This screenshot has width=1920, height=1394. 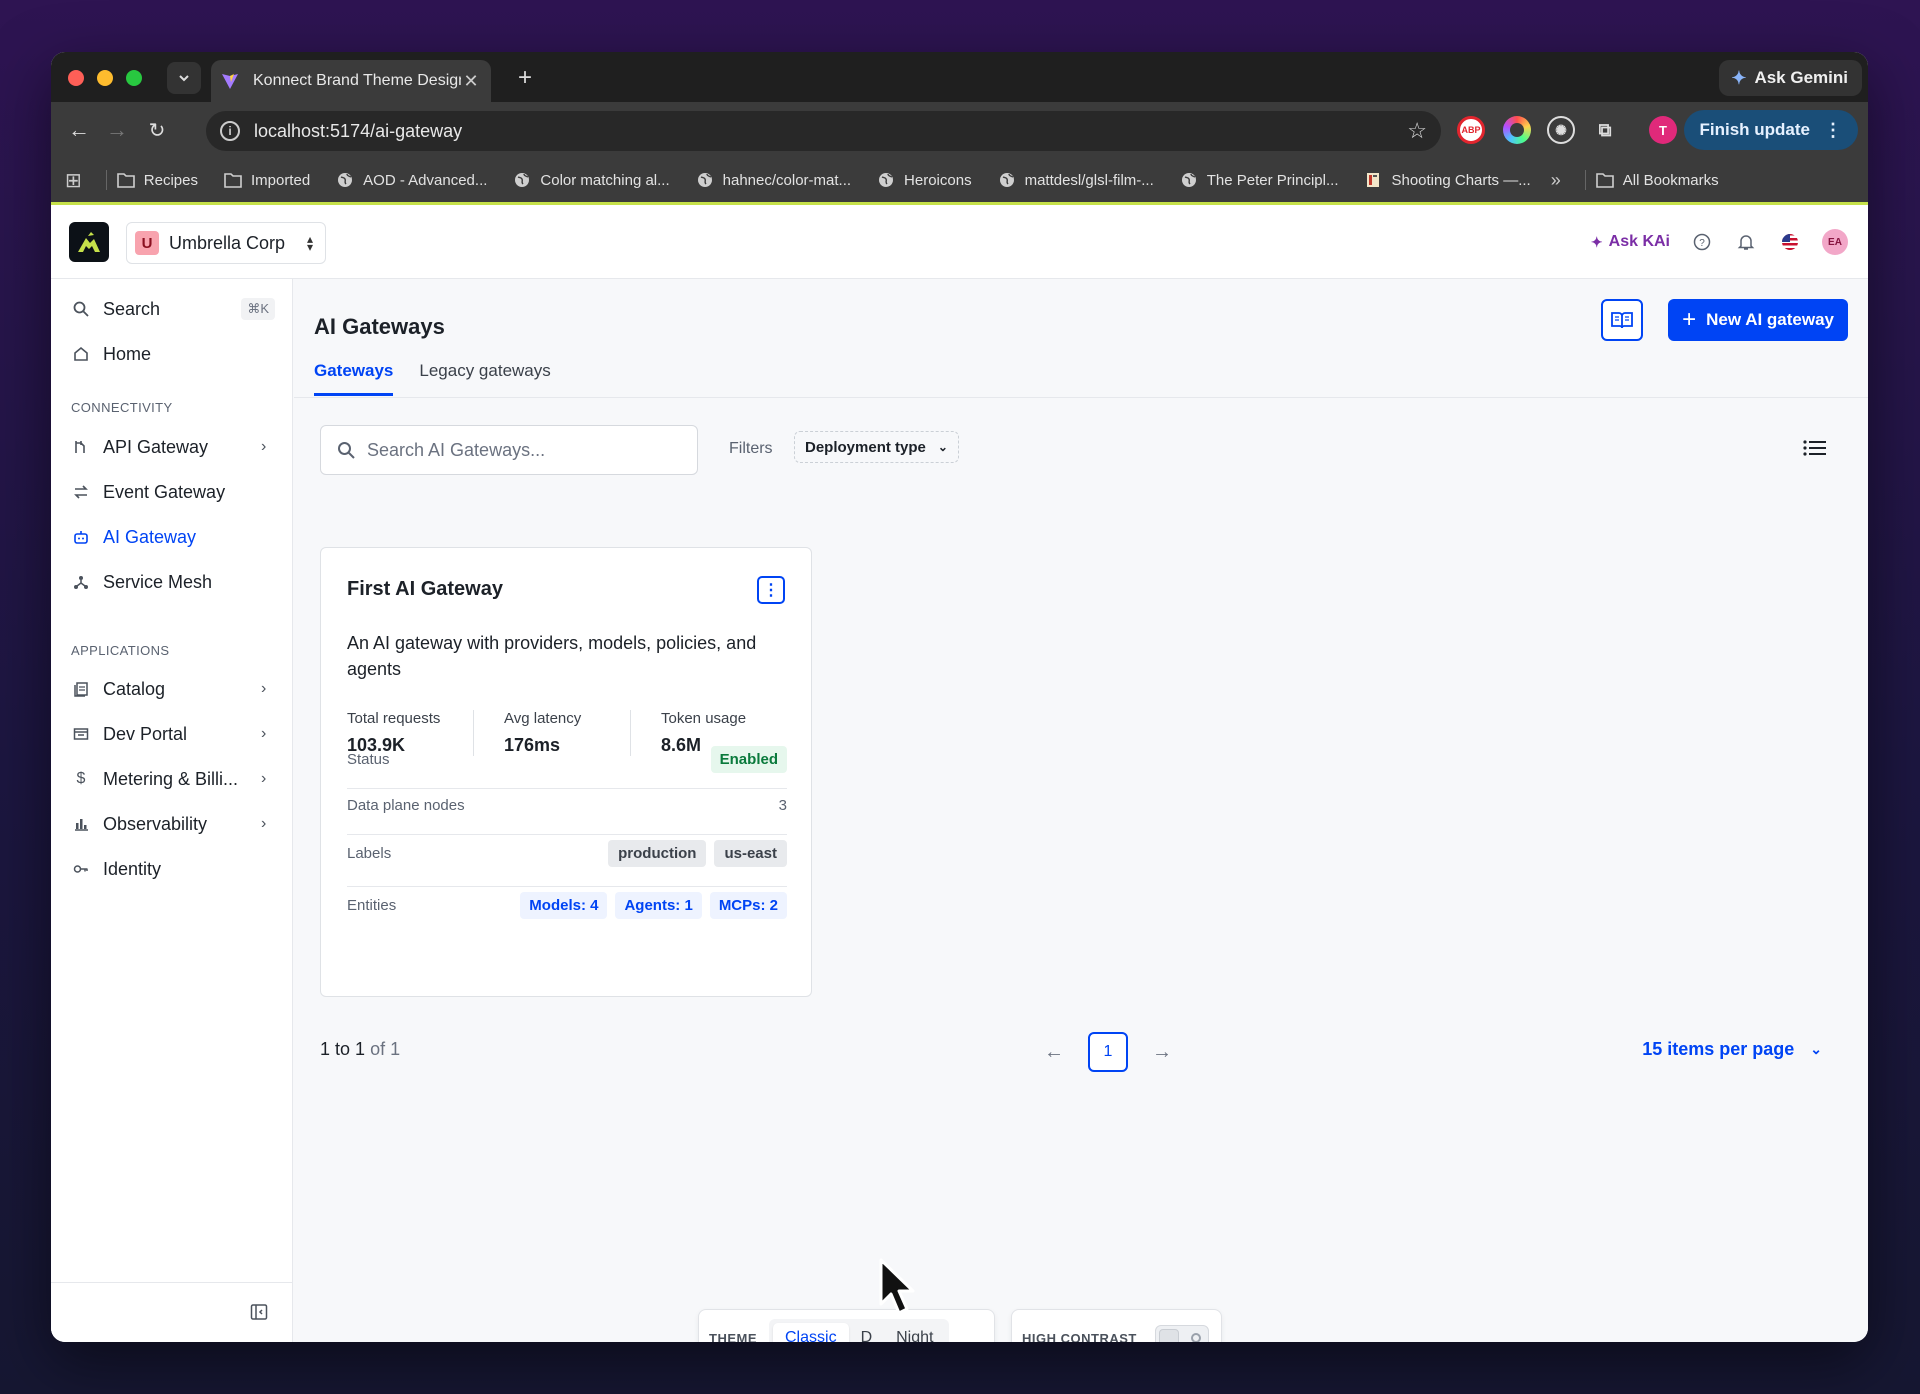 I want to click on dollar-icon: $, so click(x=81, y=778).